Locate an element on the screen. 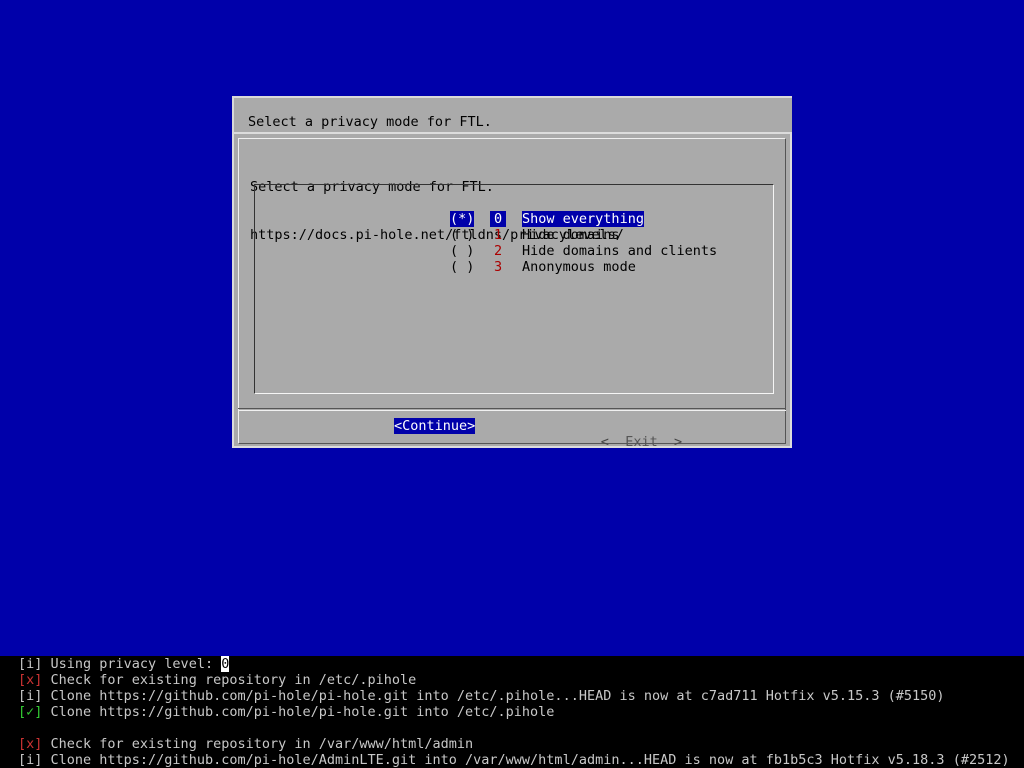 This screenshot has height=768, width=1024. chevron-right-icon: > is located at coordinates (678, 442).